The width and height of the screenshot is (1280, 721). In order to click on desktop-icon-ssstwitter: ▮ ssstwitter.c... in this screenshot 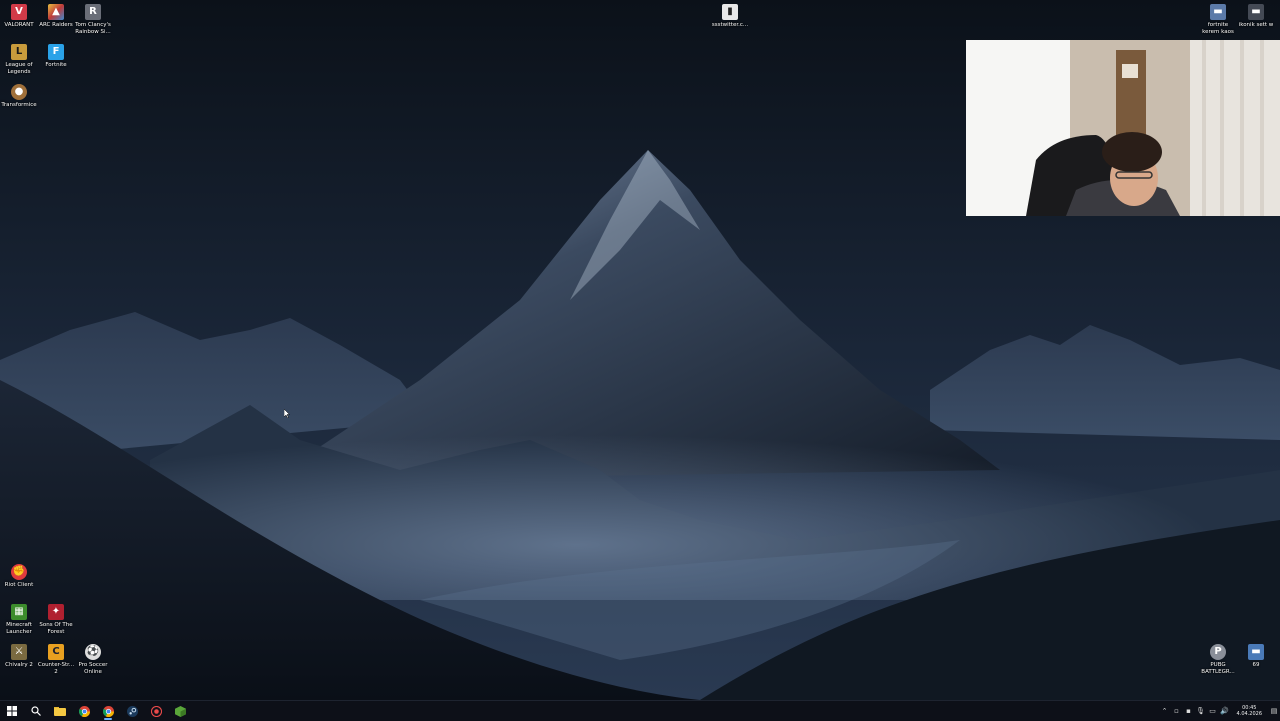, I will do `click(730, 16)`.